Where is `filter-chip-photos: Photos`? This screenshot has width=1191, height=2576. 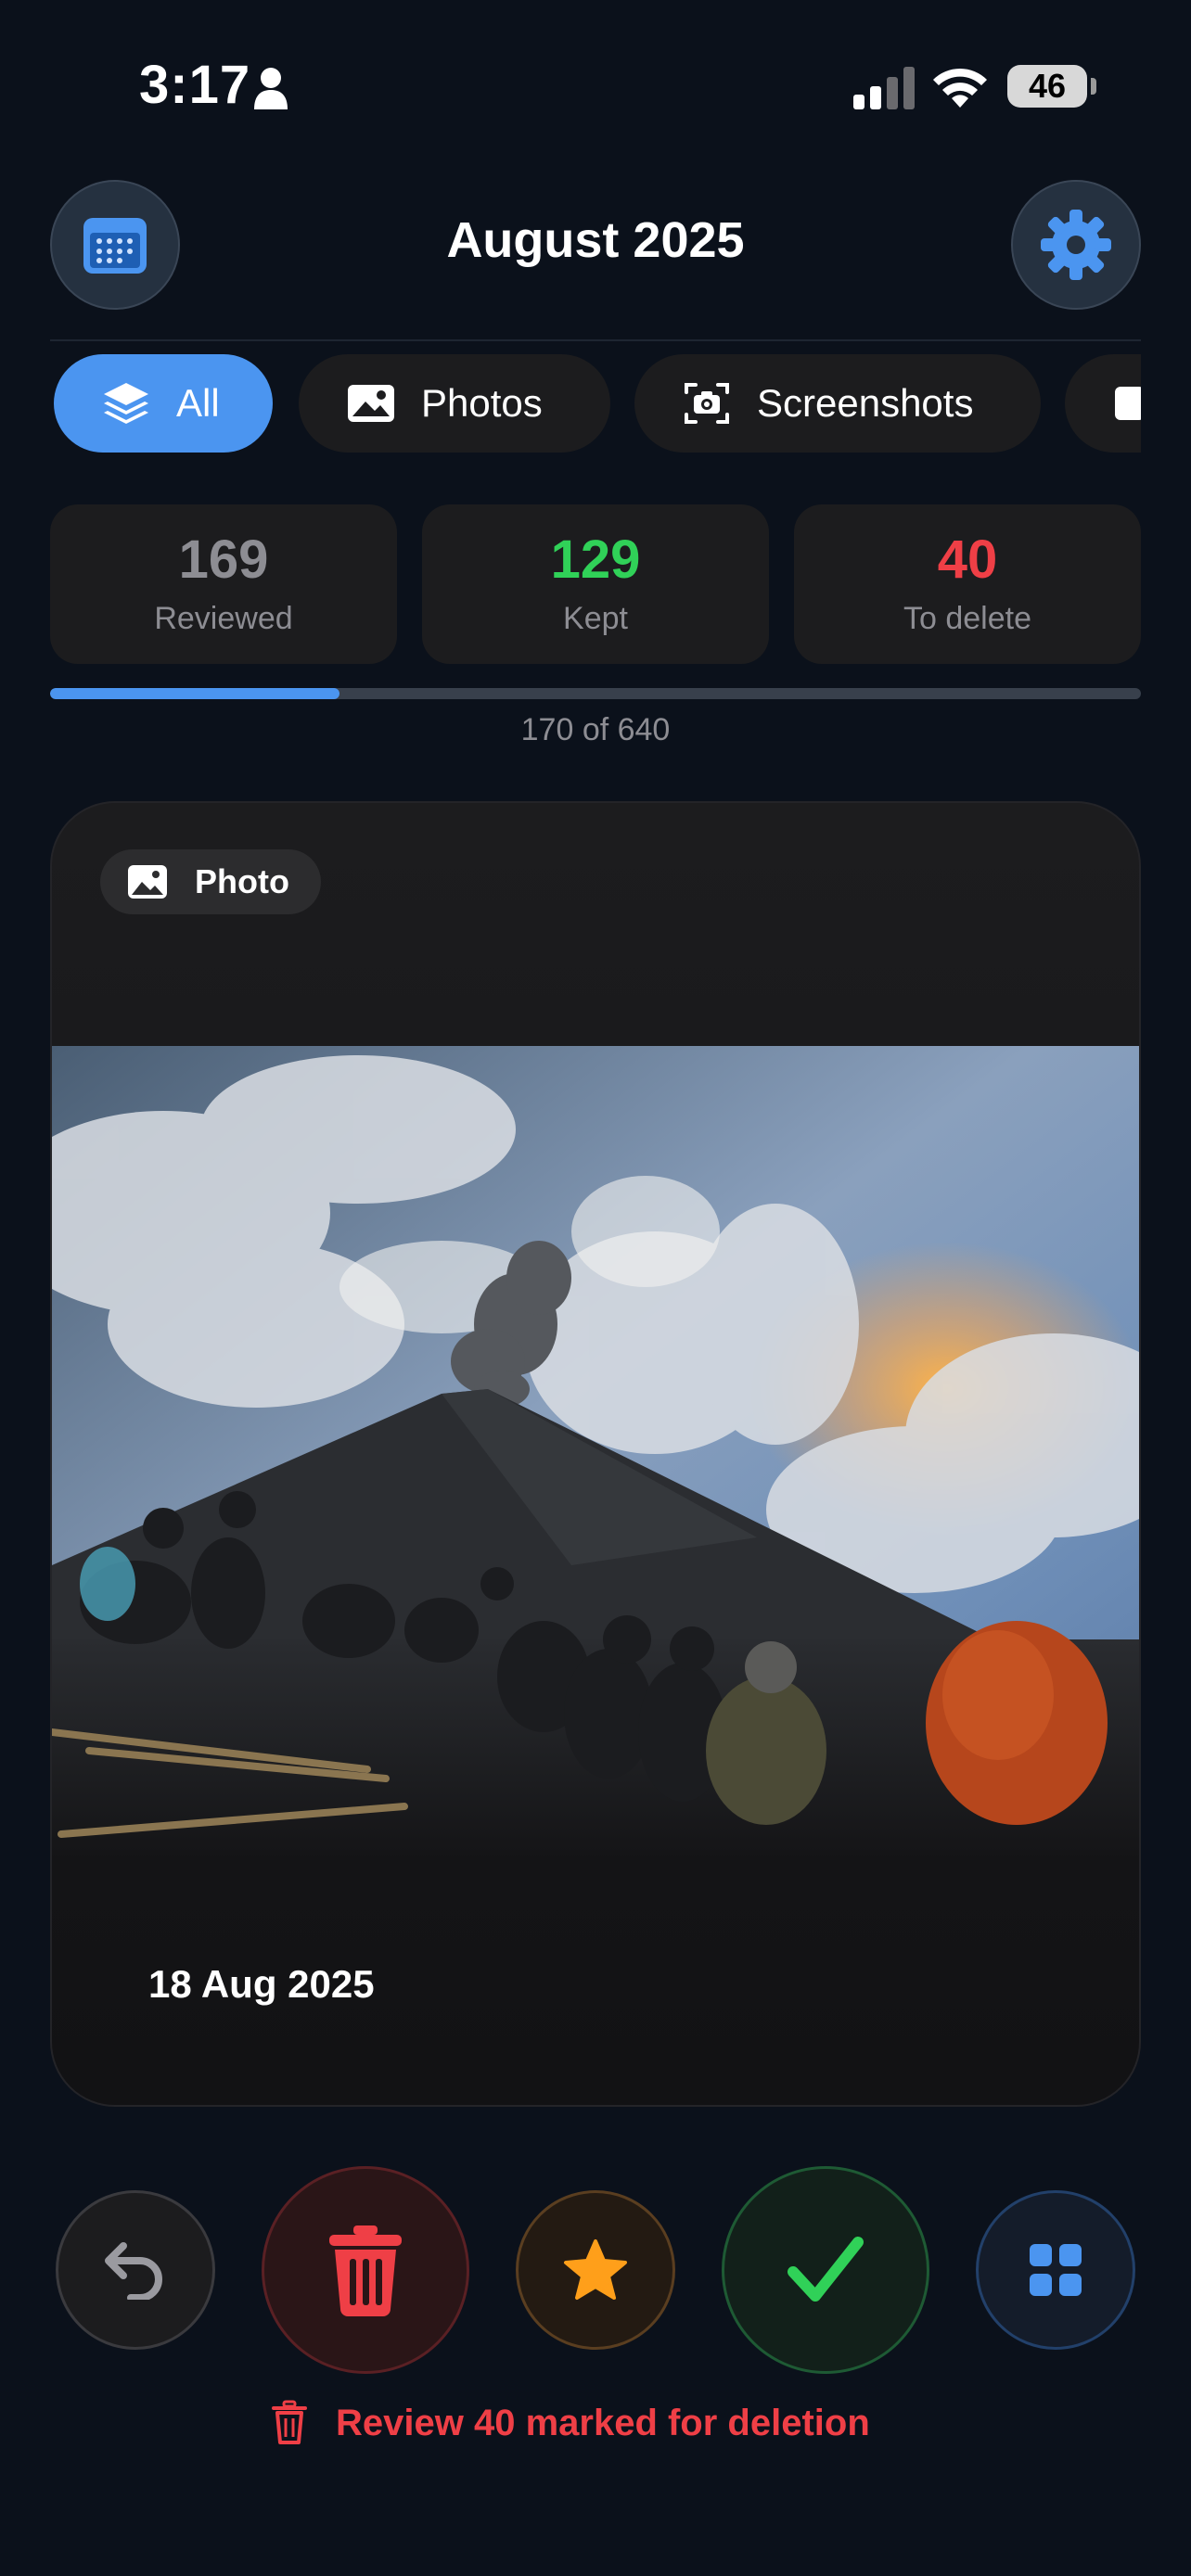
filter-chip-photos: Photos is located at coordinates (454, 403).